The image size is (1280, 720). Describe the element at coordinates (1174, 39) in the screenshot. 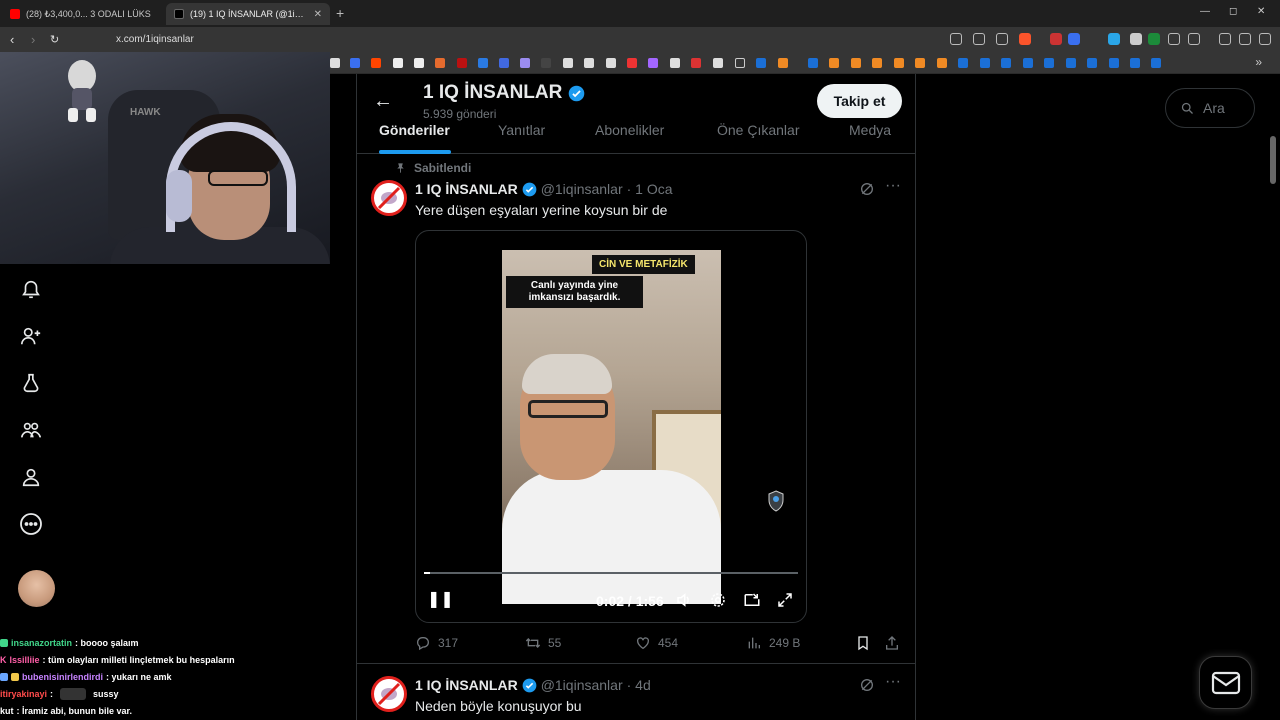

I see `extensions-puzzle-icon` at that location.